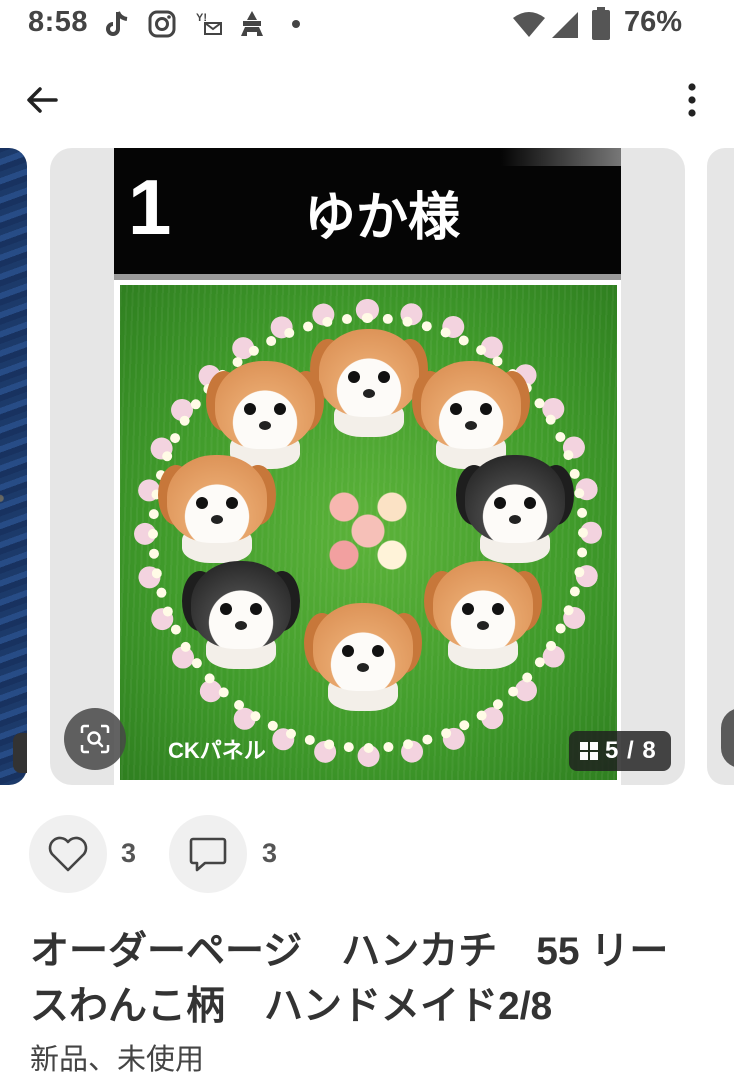  What do you see at coordinates (367, 277) in the screenshot?
I see `header-stripe` at bounding box center [367, 277].